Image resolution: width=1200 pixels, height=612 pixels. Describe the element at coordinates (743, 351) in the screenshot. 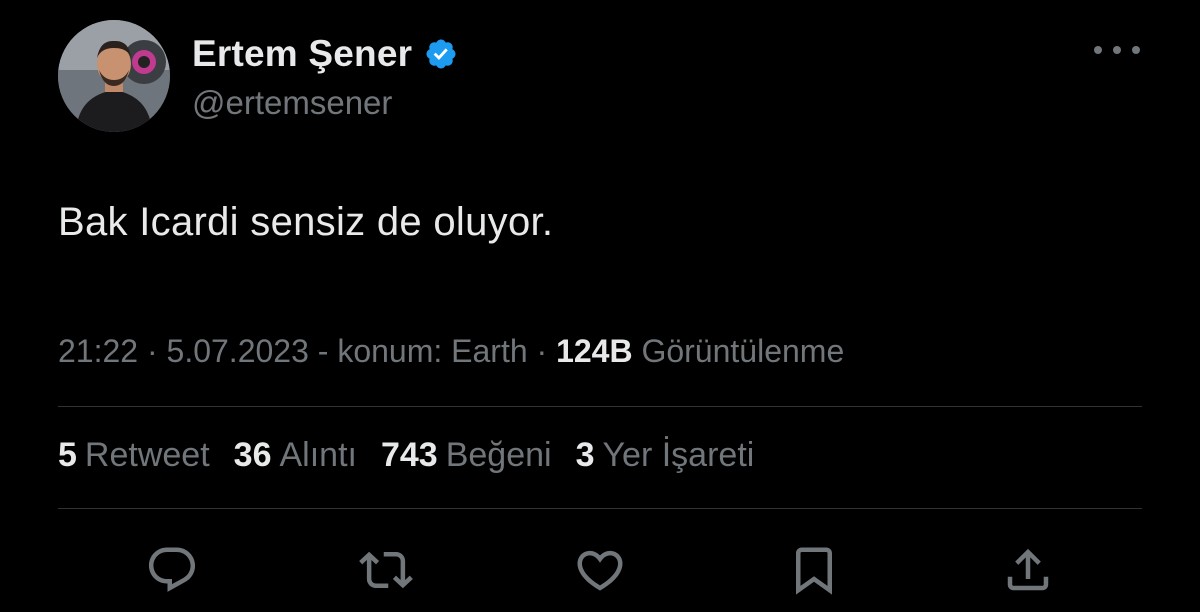

I see `views-label: Görüntülenme` at that location.